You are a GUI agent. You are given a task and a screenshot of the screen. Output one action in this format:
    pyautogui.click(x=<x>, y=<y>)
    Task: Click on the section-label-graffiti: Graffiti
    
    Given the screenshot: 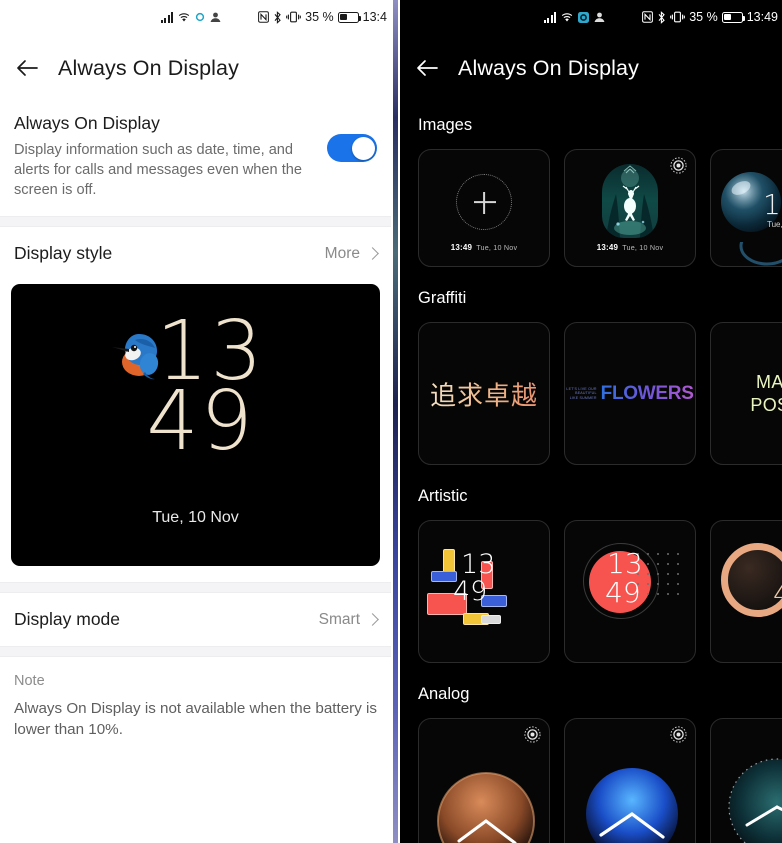 What is the action you would take?
    pyautogui.click(x=442, y=298)
    